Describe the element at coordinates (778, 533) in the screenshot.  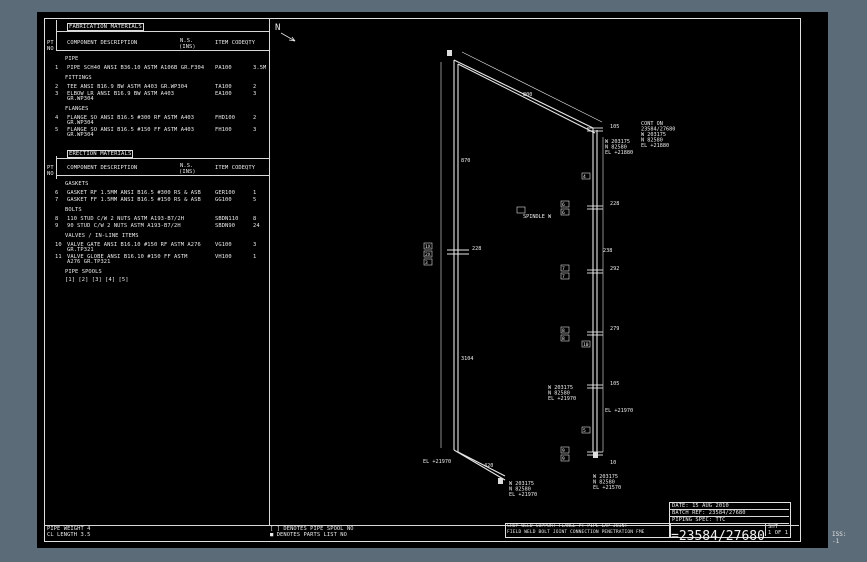
I see `sheet-number: 1 OF 1` at that location.